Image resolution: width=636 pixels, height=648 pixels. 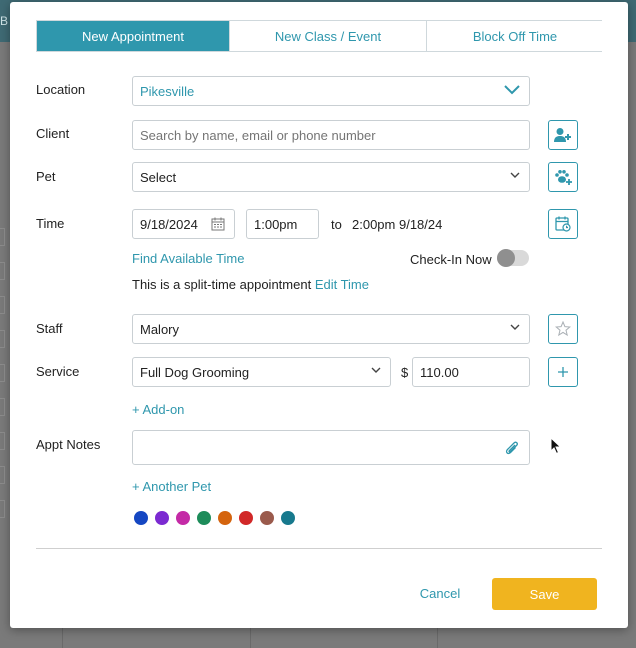 What do you see at coordinates (451, 259) in the screenshot?
I see `check-in-now-label: Check-In Now` at bounding box center [451, 259].